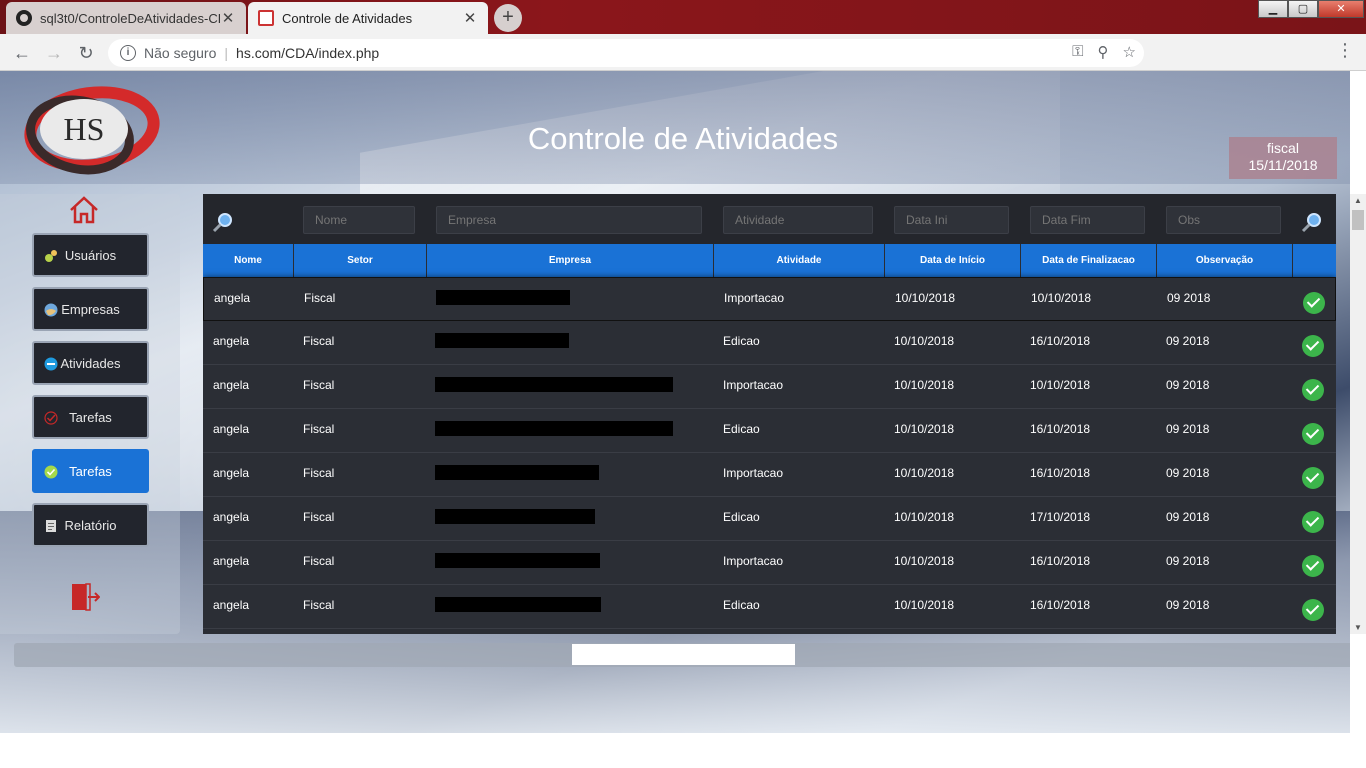 The width and height of the screenshot is (1366, 768). What do you see at coordinates (86, 53) in the screenshot?
I see `reload-icon: ↻` at bounding box center [86, 53].